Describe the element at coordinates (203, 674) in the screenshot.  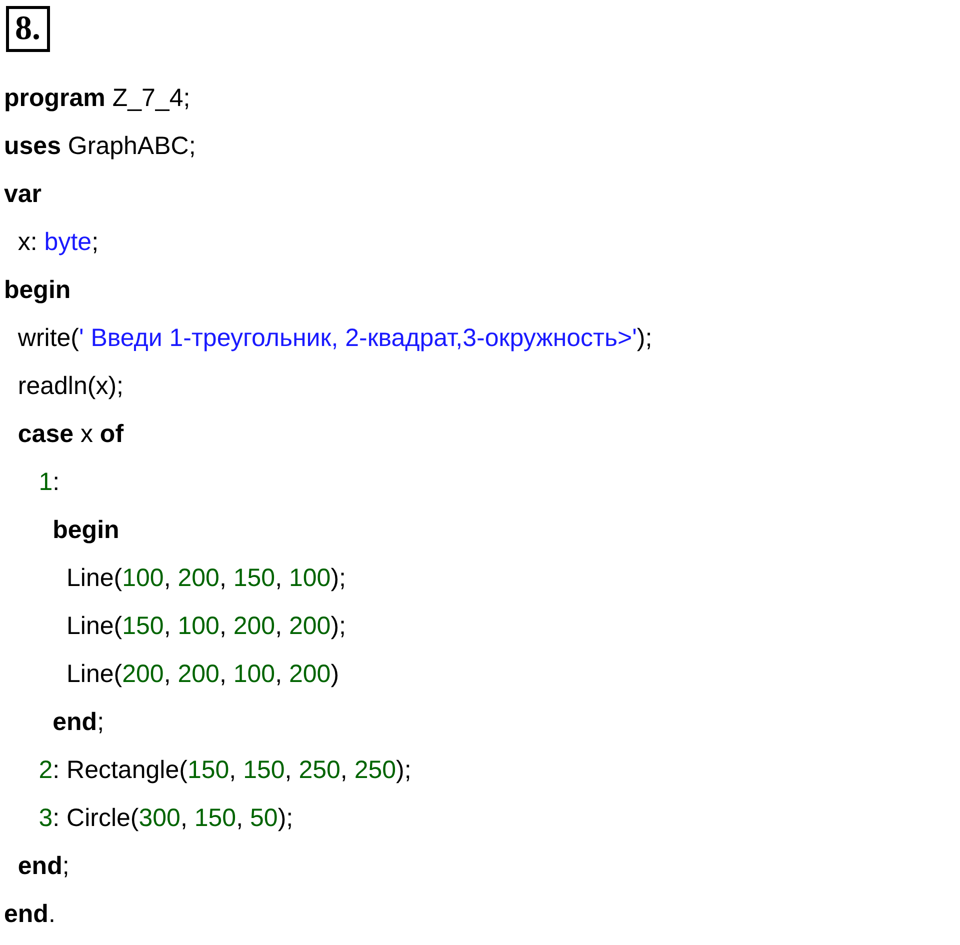
I see `code-line: Line(200, 200, 100, 200)` at that location.